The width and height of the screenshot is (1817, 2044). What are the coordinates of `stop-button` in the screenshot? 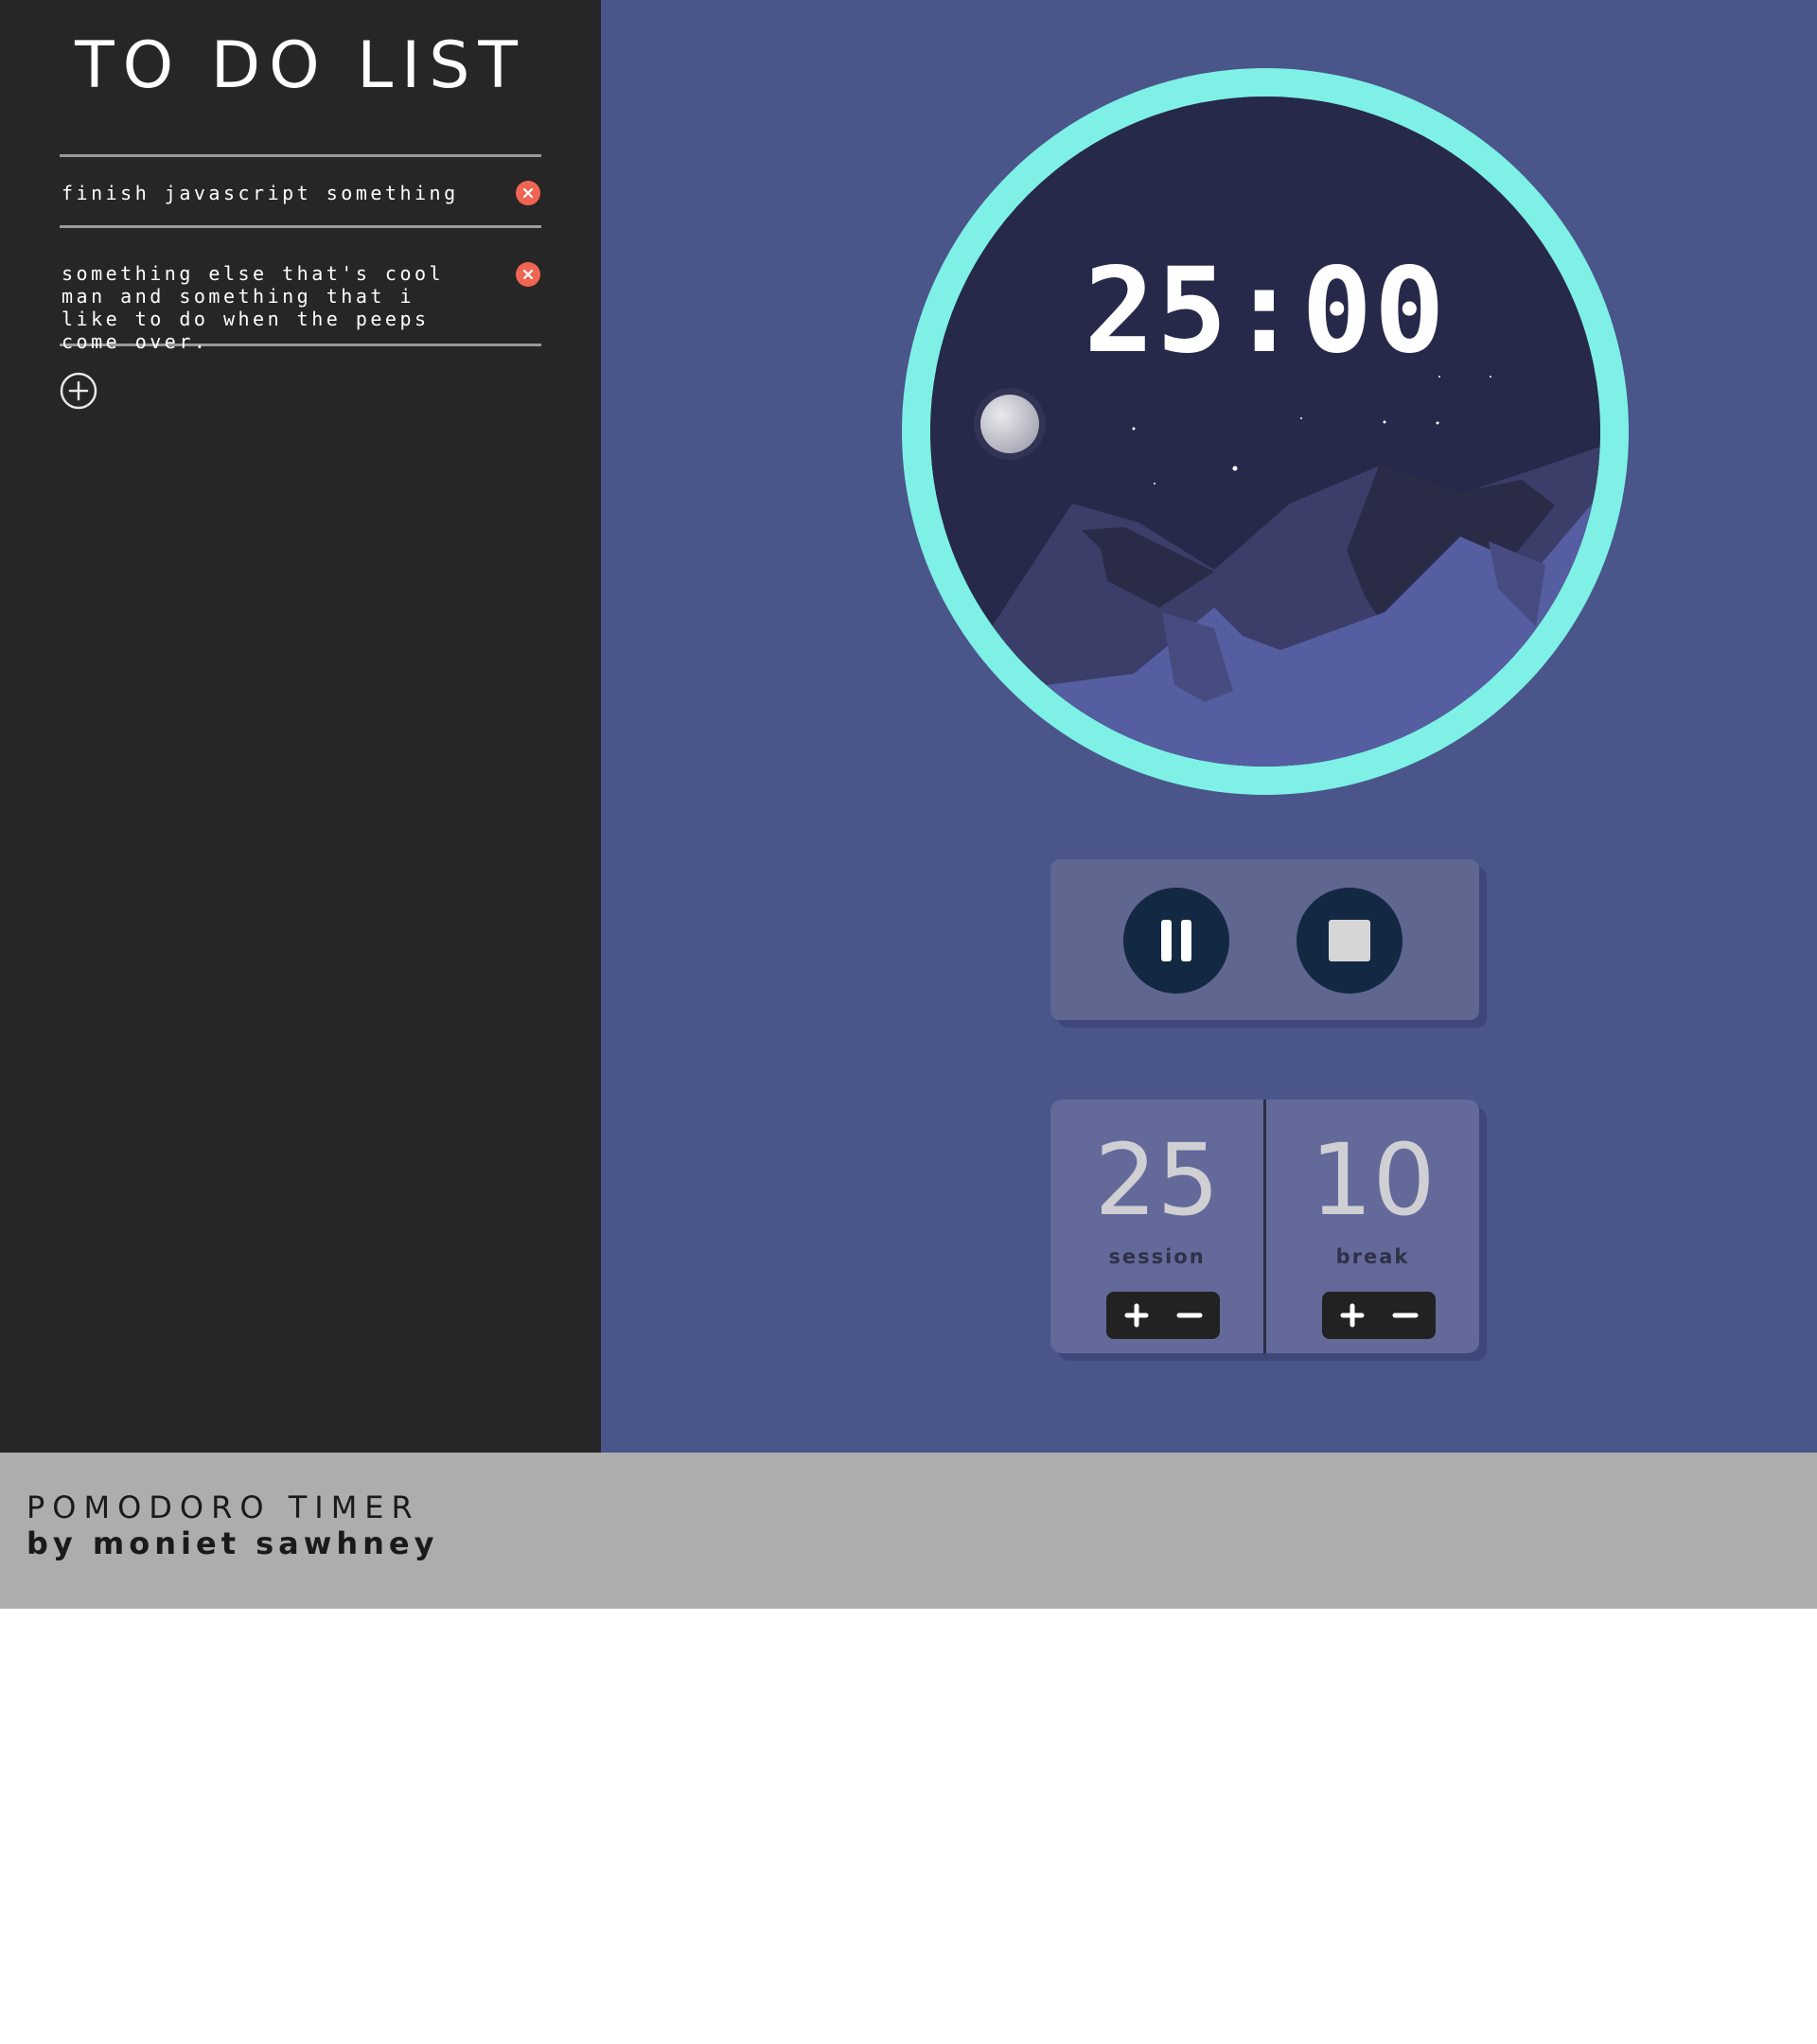 It's located at (1349, 941).